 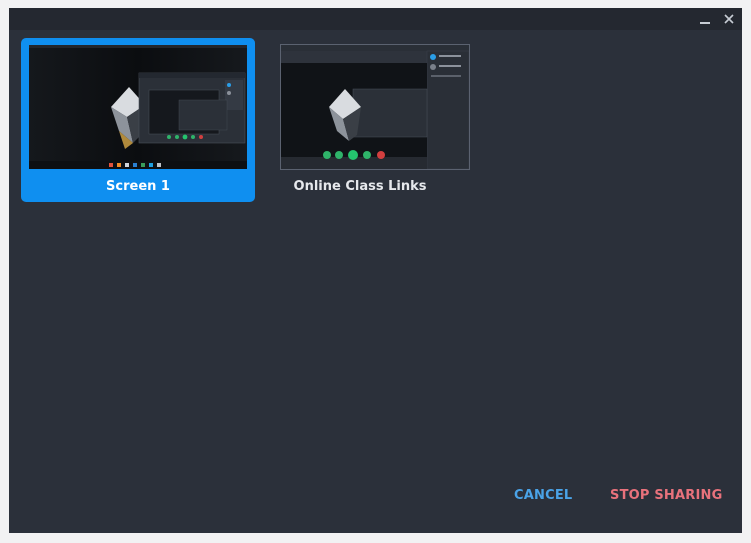 I want to click on source-label: Online Class Links, so click(x=360, y=186).